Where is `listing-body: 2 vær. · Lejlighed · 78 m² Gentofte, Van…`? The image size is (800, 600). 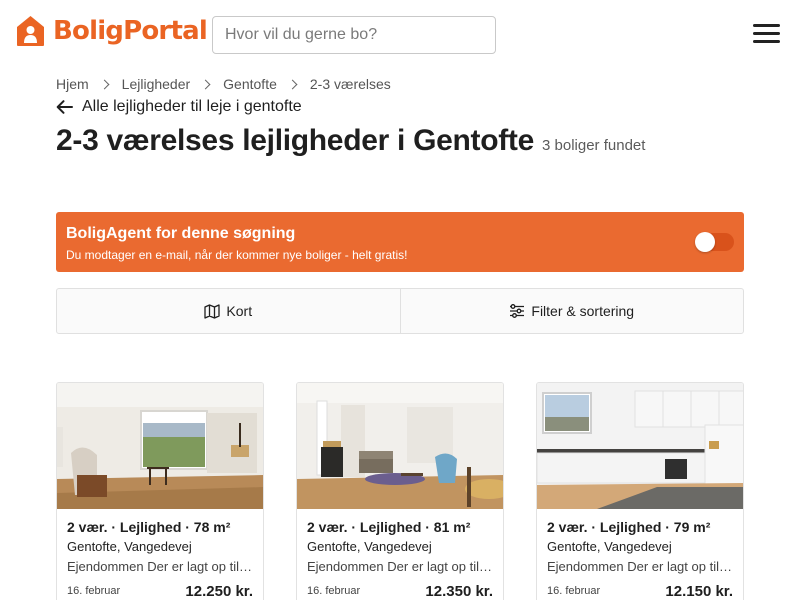
listing-body: 2 vær. · Lejlighed · 78 m² Gentofte, Van… is located at coordinates (160, 546).